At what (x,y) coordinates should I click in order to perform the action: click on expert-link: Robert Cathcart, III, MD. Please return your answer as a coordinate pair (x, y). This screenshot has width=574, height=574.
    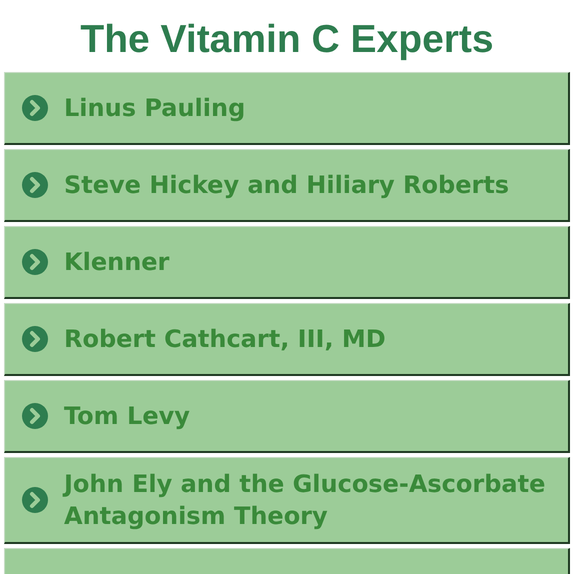
    Looking at the image, I should click on (287, 339).